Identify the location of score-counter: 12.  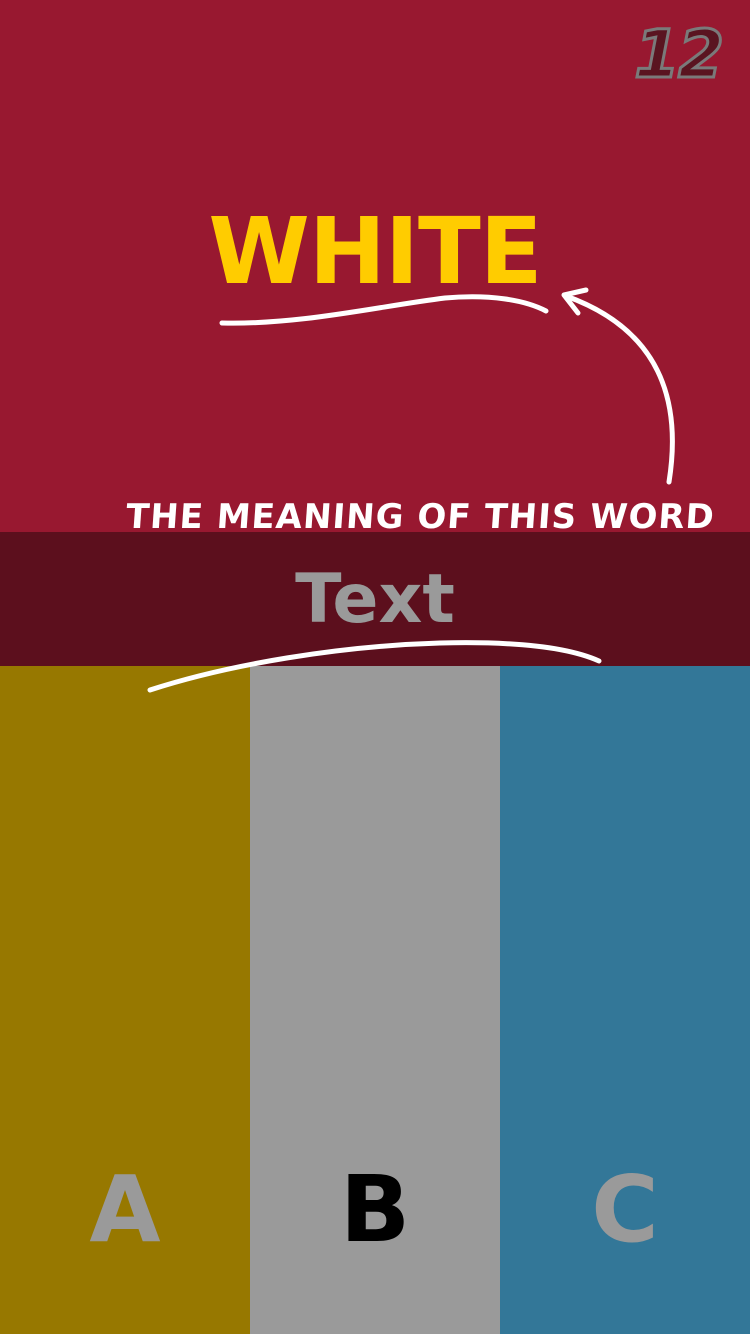
(679, 54).